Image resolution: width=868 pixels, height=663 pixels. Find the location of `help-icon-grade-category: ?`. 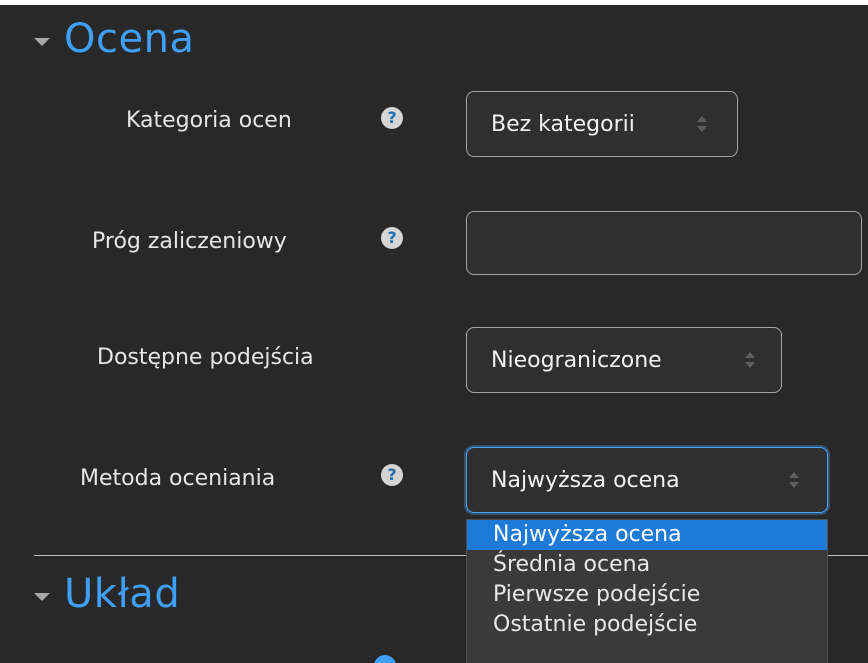

help-icon-grade-category: ? is located at coordinates (392, 118).